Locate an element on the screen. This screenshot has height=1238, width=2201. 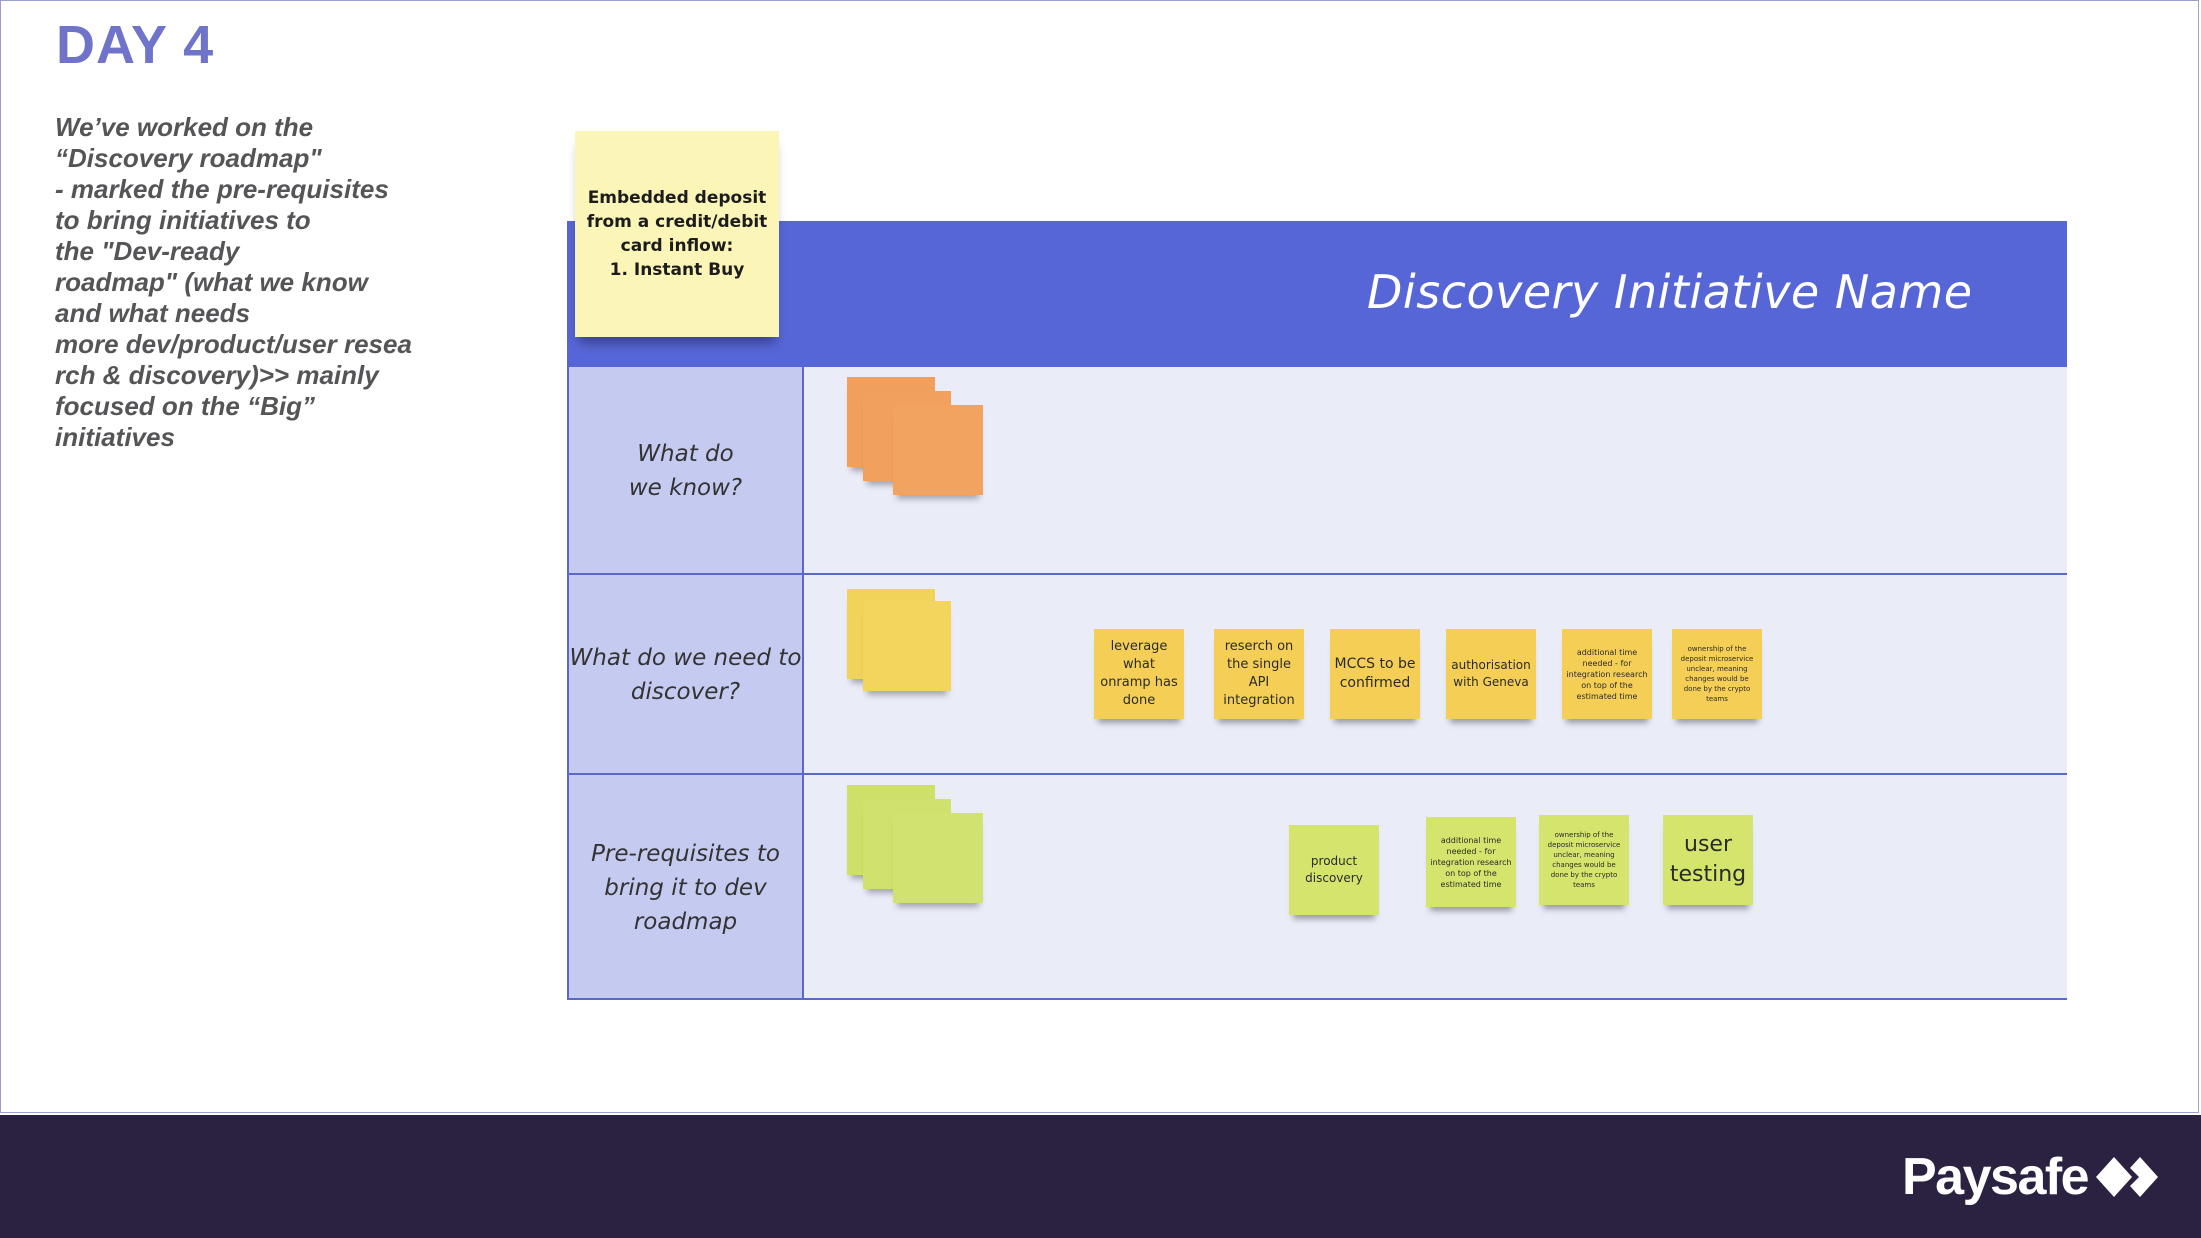
paysafe-diamonds-icon is located at coordinates (2127, 1177).